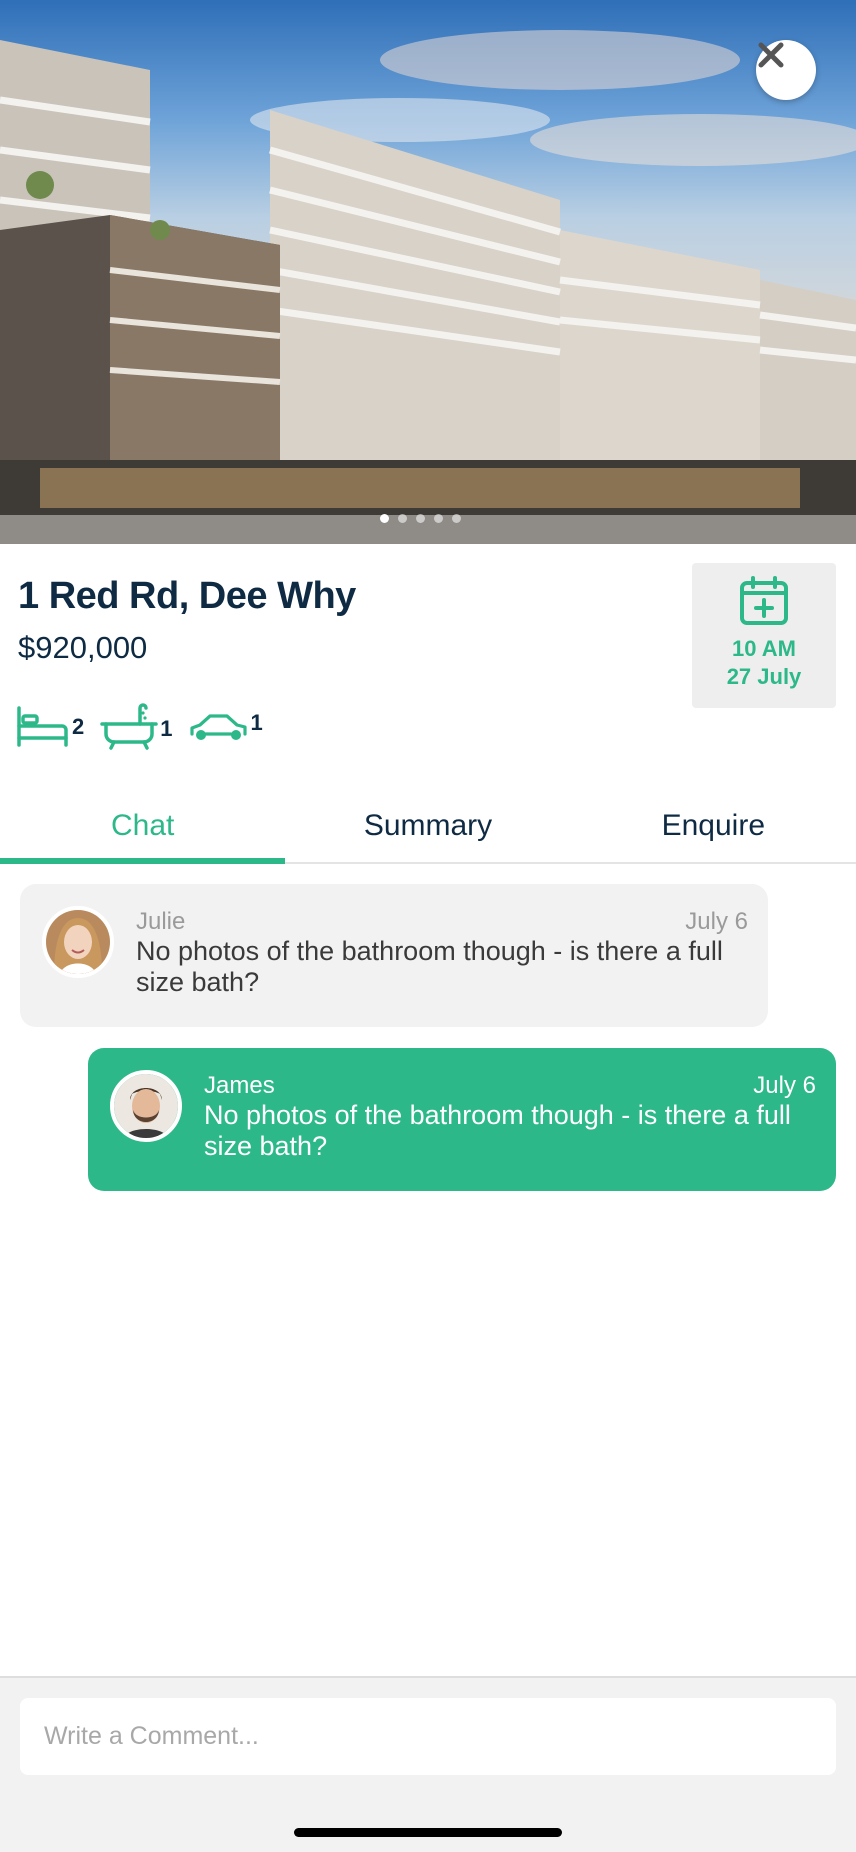  I want to click on bathroom-count: 1, so click(166, 728).